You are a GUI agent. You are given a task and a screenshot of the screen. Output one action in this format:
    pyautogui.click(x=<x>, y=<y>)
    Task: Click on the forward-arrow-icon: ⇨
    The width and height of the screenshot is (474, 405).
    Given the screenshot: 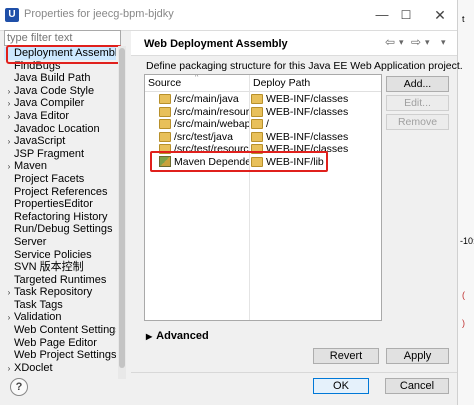 What is the action you would take?
    pyautogui.click(x=416, y=42)
    